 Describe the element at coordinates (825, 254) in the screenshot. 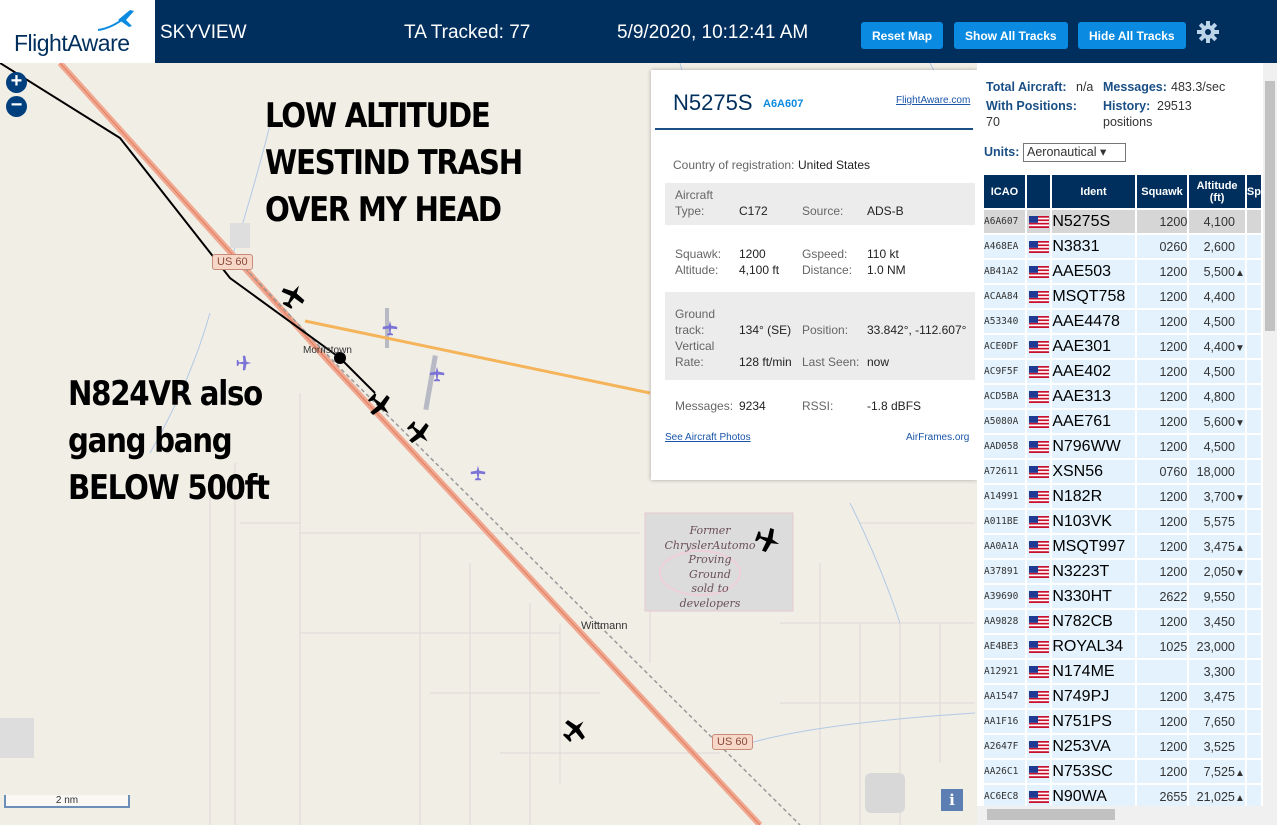

I see `gspeed-label: Gspeed:` at that location.